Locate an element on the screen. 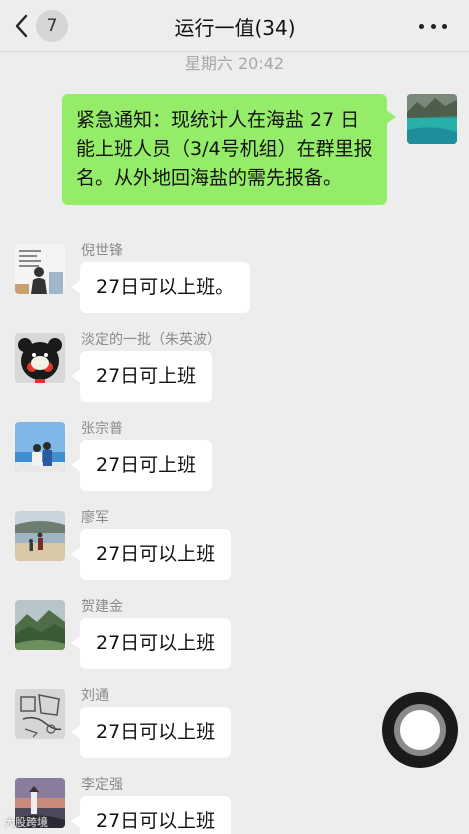 This screenshot has width=469, height=834. floating-assistive-button is located at coordinates (420, 730).